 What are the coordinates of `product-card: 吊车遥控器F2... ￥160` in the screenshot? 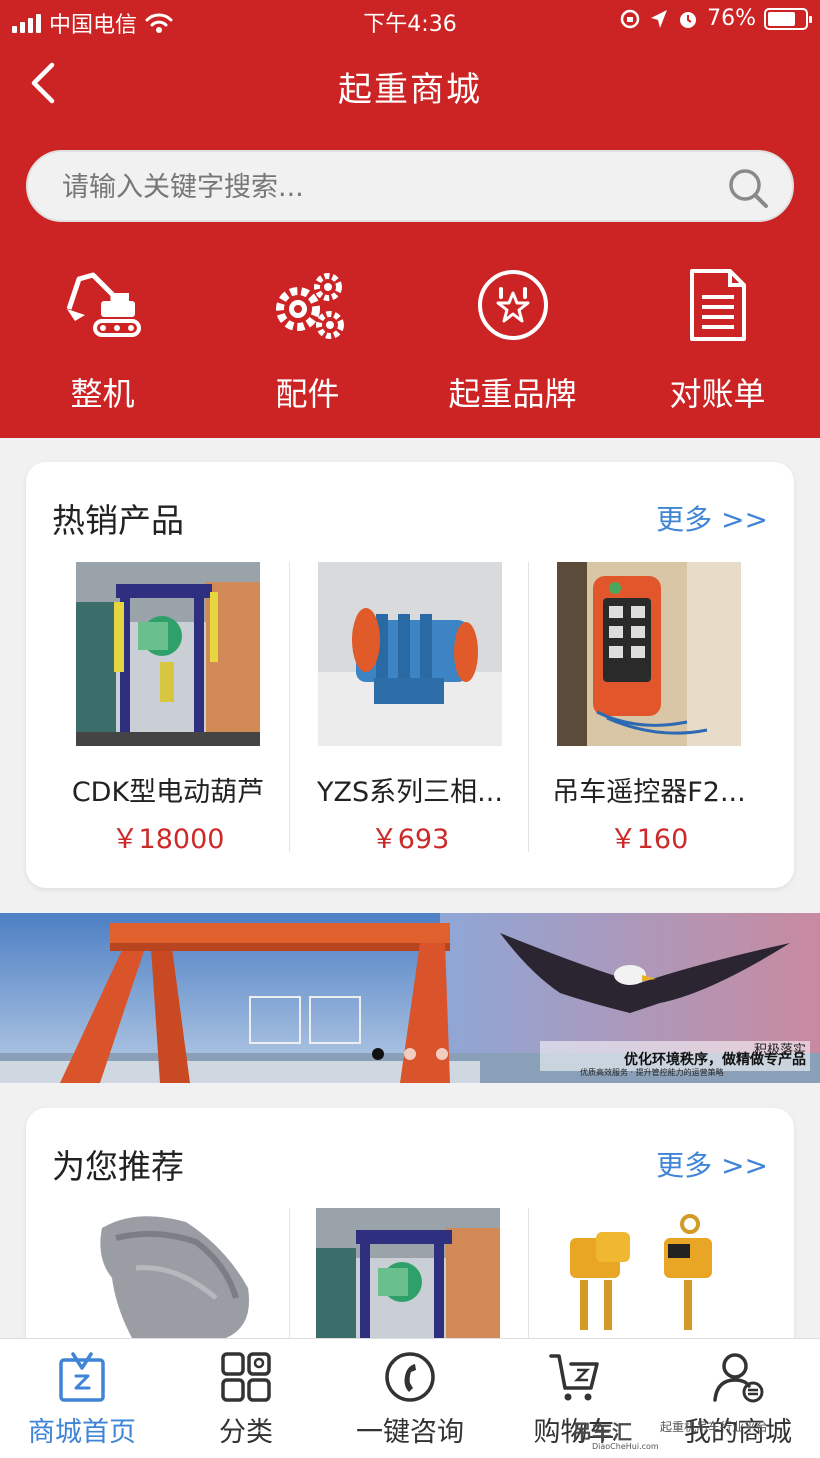 It's located at (649, 709).